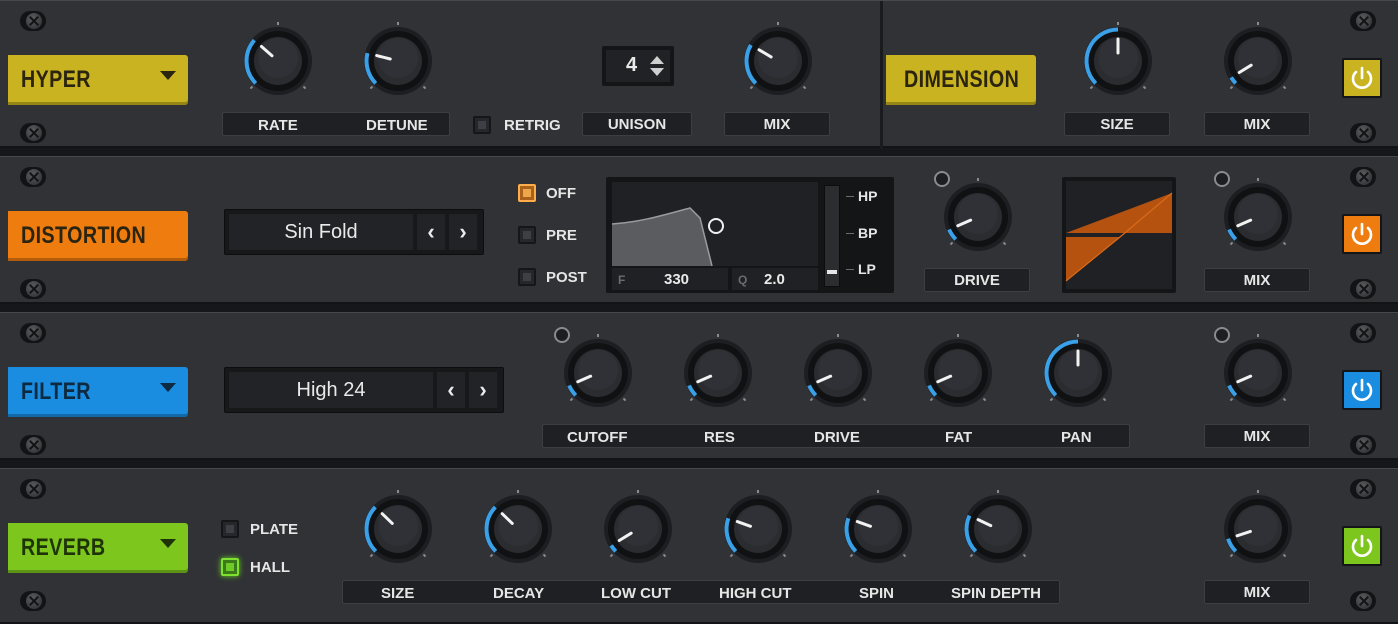  I want to click on rate-knob, so click(278, 63).